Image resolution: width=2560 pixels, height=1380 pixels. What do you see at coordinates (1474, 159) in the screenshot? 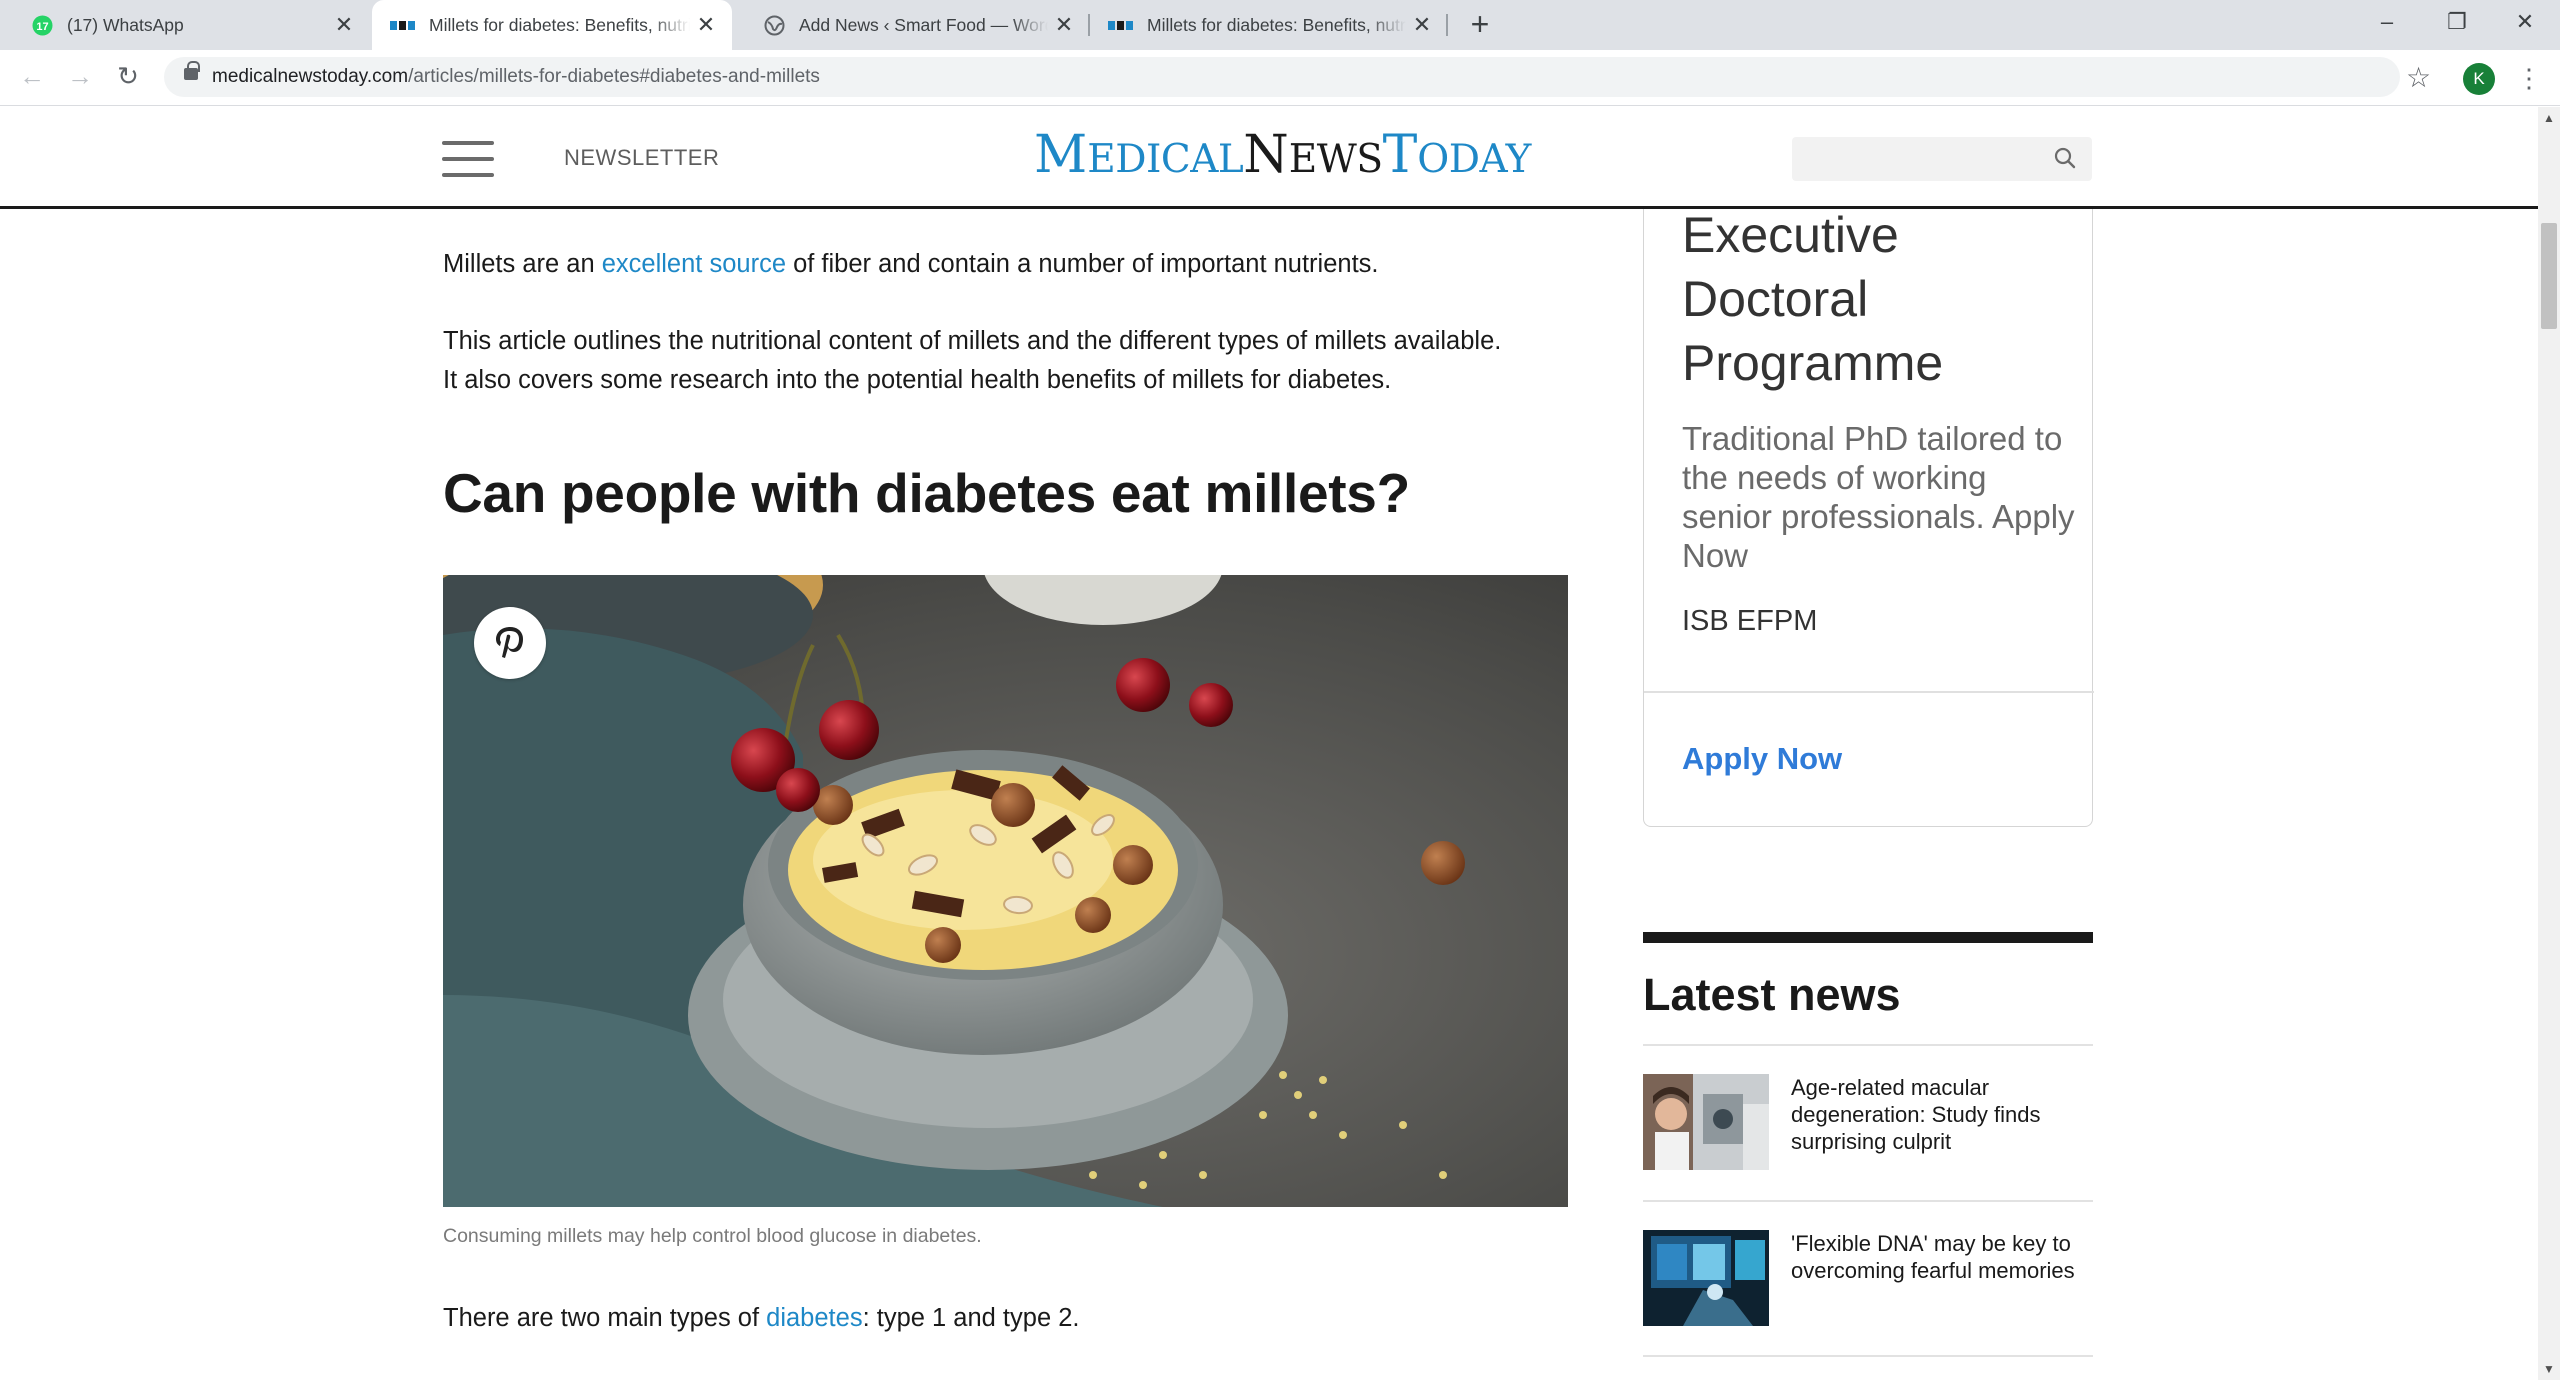
I see `logo-letters: ODAY` at bounding box center [1474, 159].